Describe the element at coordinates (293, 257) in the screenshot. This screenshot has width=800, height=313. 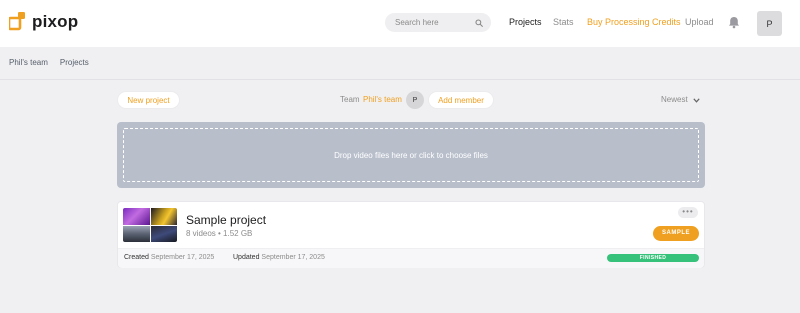
I see `updated-date: September 17, 2025` at that location.